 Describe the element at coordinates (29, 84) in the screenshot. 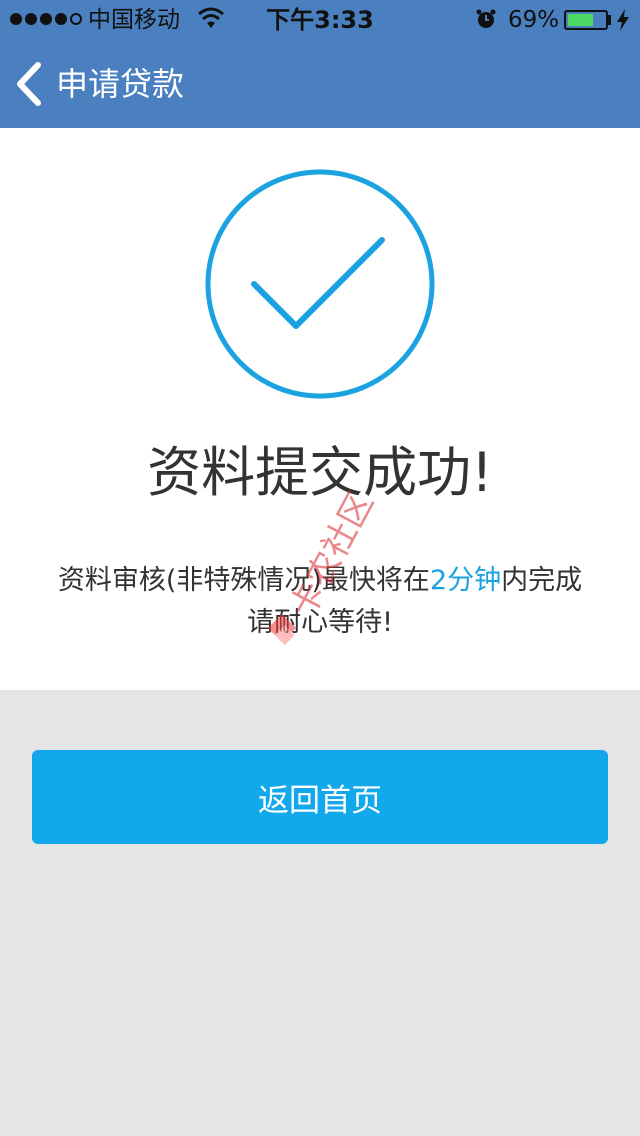

I see `chevron-left-icon` at that location.